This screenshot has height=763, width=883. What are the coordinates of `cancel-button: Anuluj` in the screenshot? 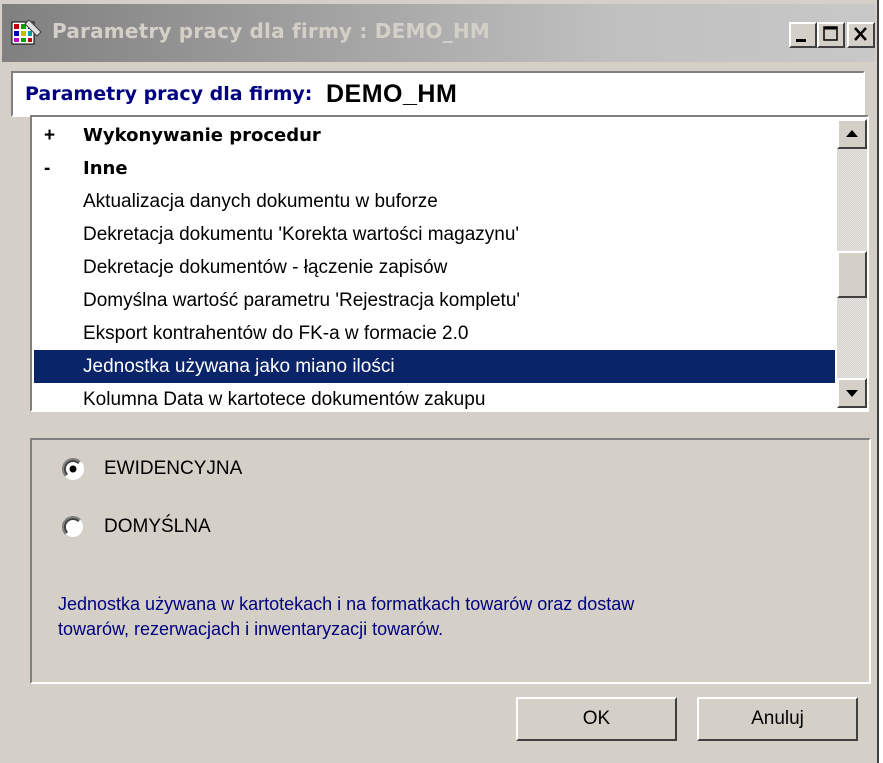 It's located at (777, 719).